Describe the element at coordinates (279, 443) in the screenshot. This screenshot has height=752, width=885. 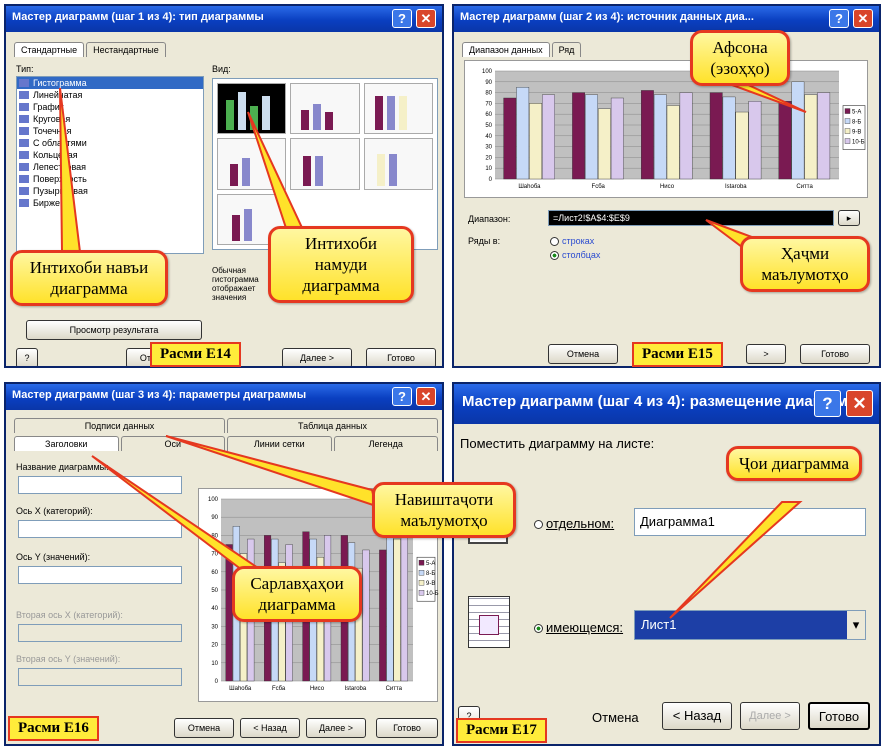
I see `tab-gridlines: Линии сетки` at that location.